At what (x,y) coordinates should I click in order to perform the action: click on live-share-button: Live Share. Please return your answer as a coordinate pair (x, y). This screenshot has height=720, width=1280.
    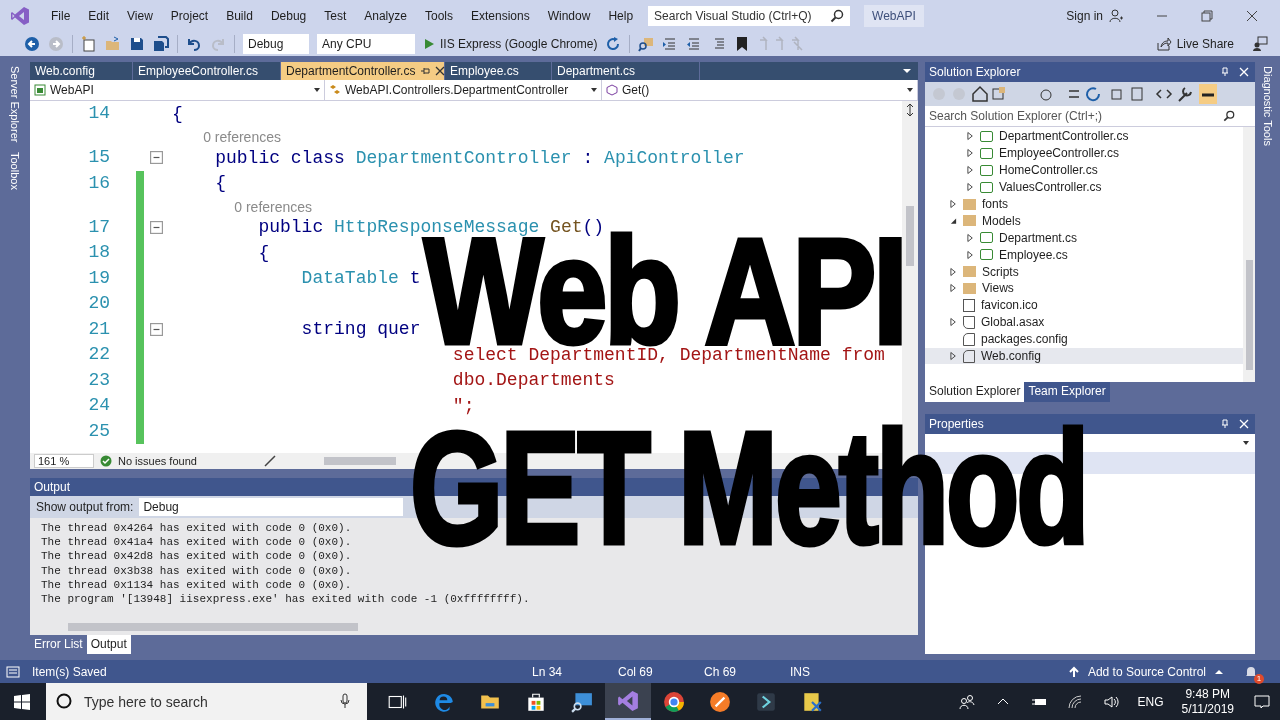
    Looking at the image, I should click on (1194, 44).